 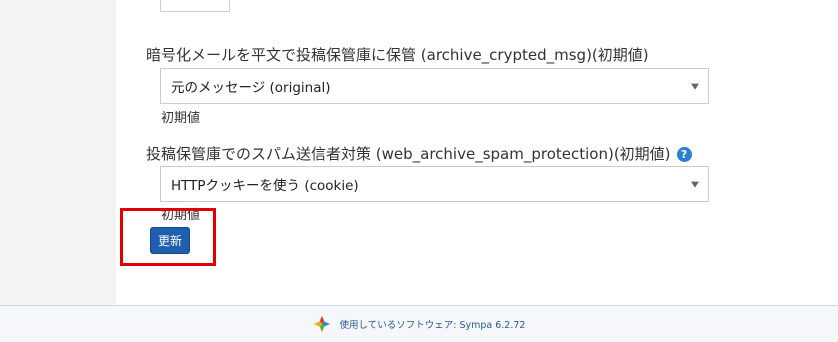 What do you see at coordinates (434, 184) in the screenshot?
I see `spam-protection-select: HTTPクッキーを使う (cookie)` at bounding box center [434, 184].